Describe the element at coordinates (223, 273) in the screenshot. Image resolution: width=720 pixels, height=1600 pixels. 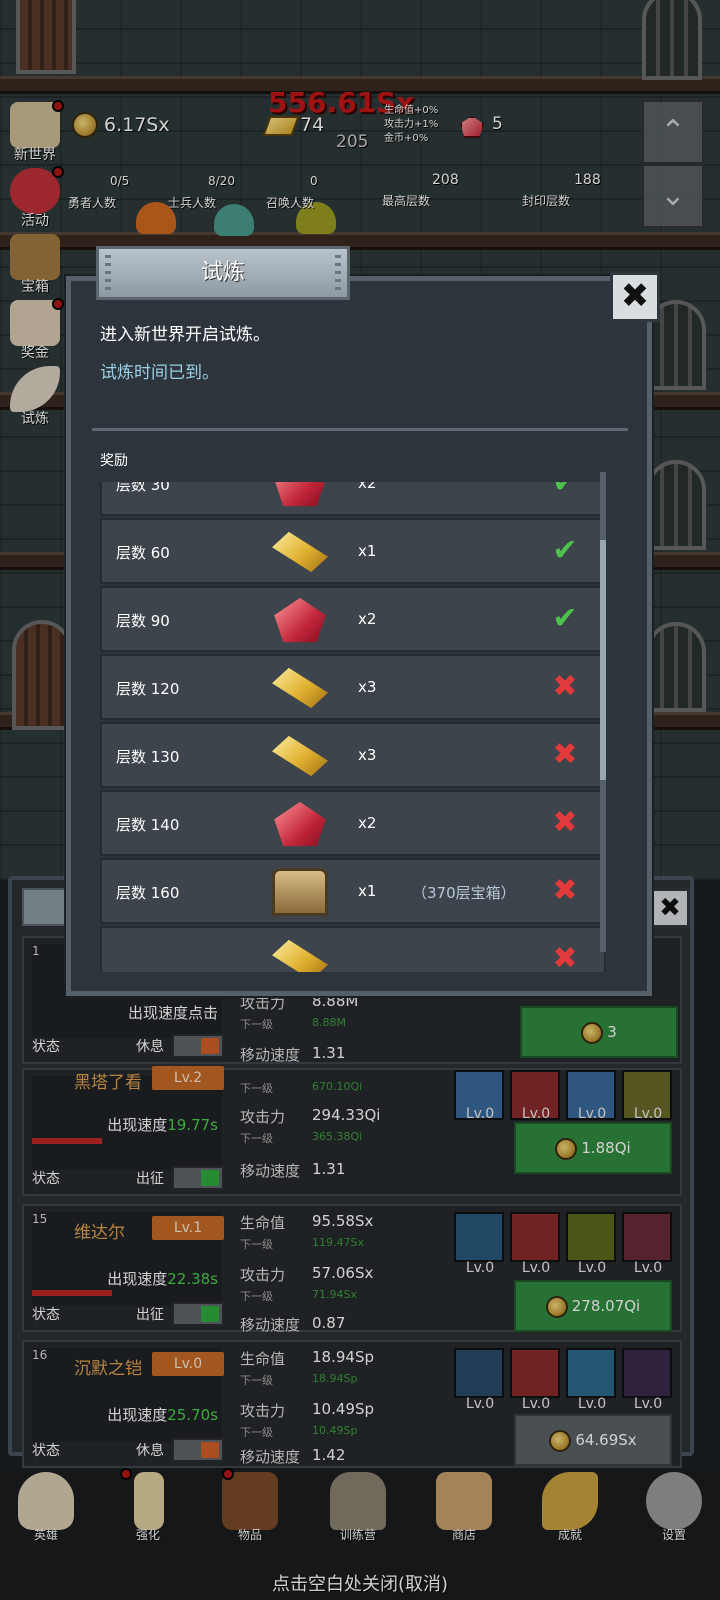
I see `modal-title: 试炼` at that location.